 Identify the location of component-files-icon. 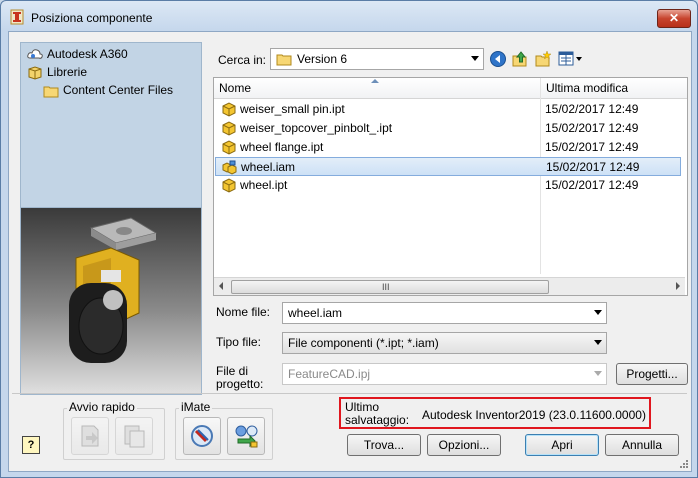
(134, 436).